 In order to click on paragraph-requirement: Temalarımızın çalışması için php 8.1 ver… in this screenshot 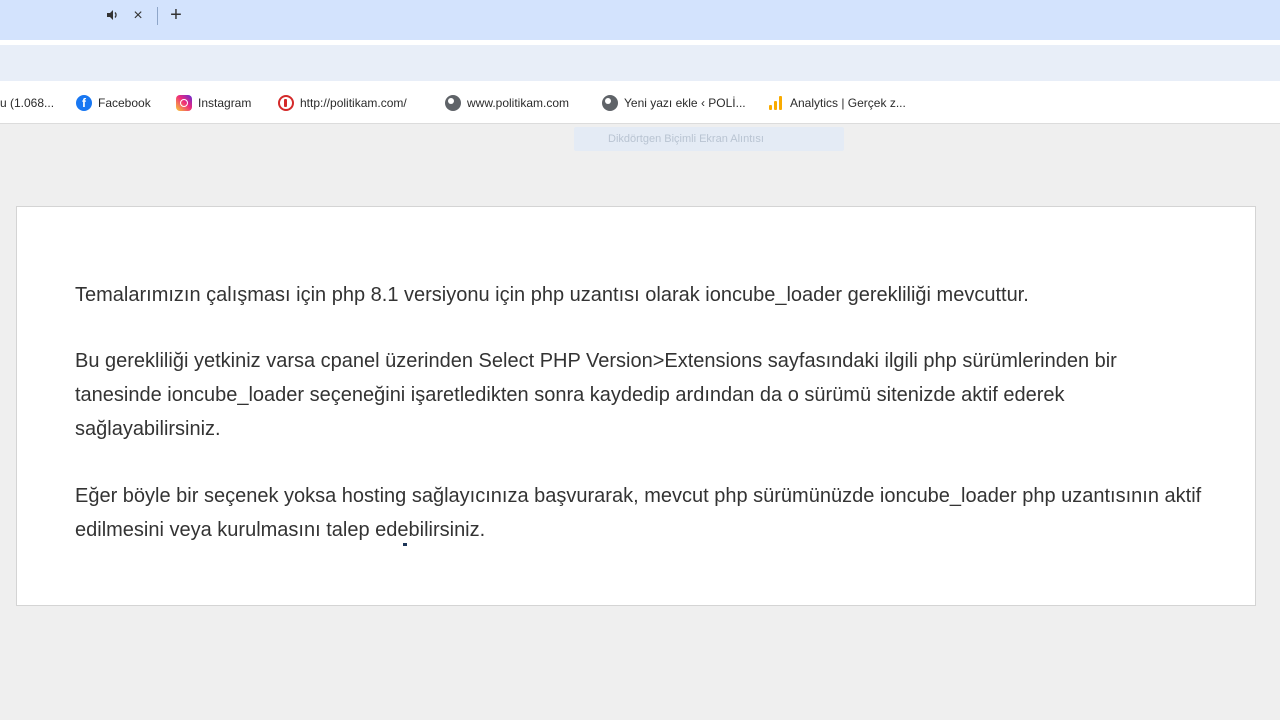, I will do `click(552, 295)`.